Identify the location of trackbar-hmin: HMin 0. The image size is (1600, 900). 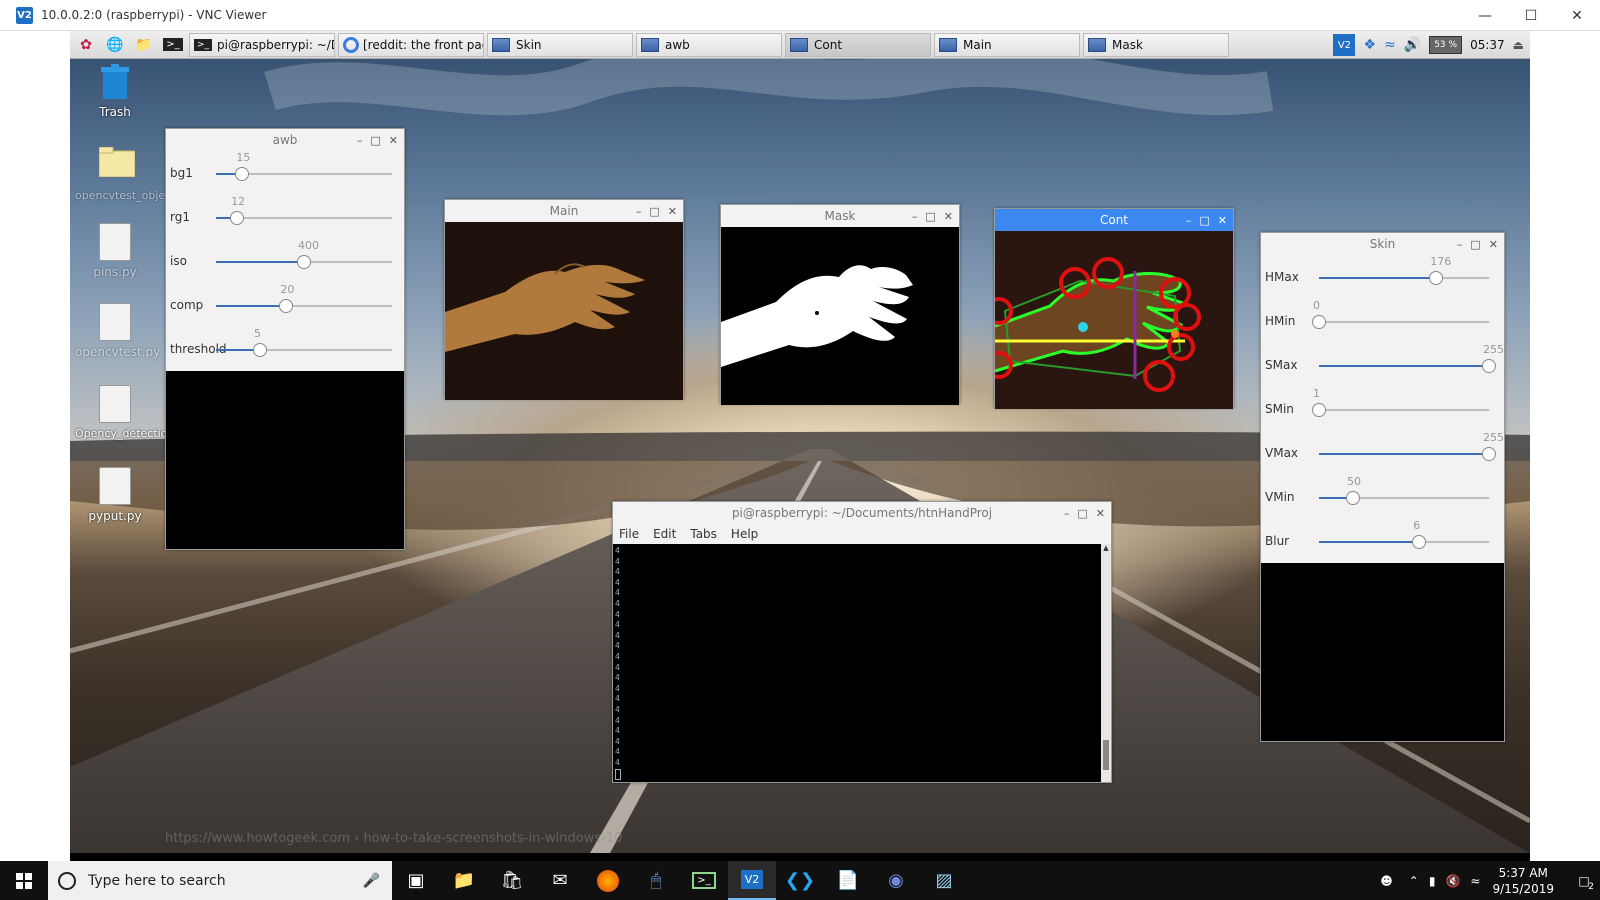
(1382, 321).